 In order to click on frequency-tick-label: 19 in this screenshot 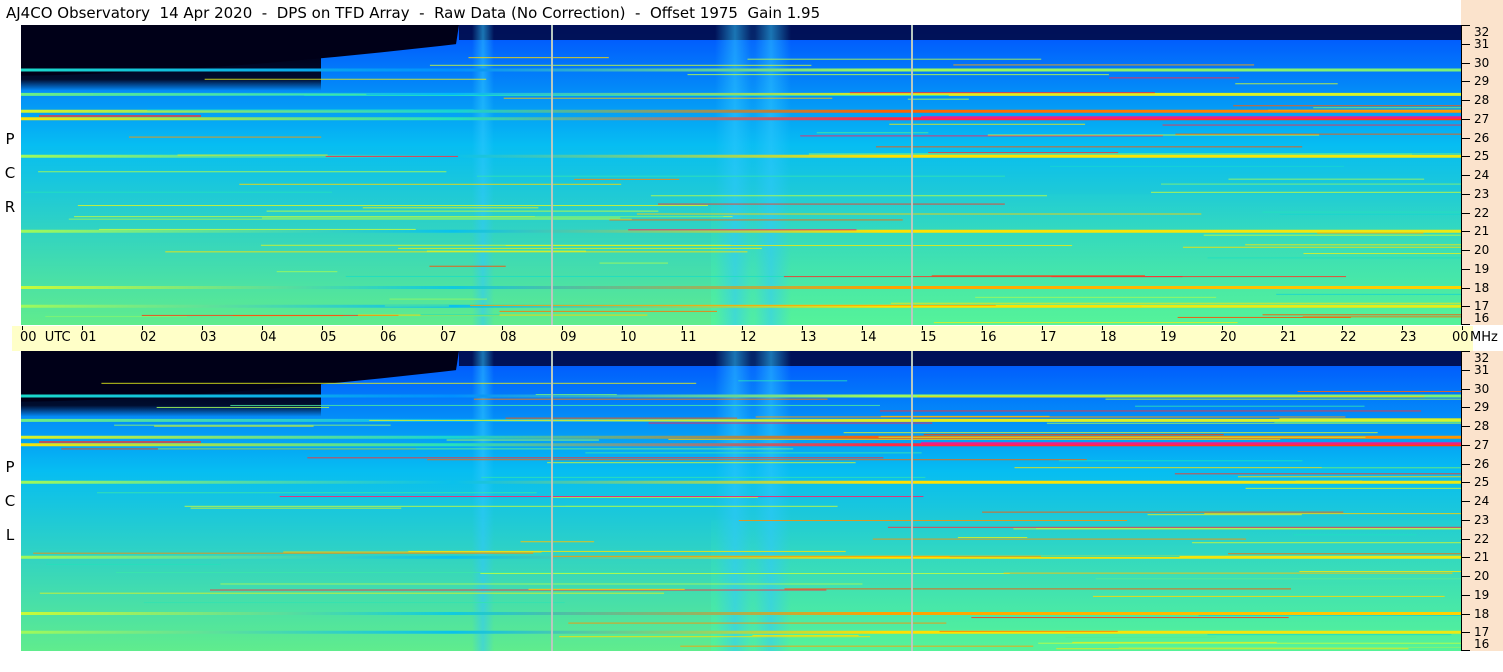, I will do `click(1482, 268)`.